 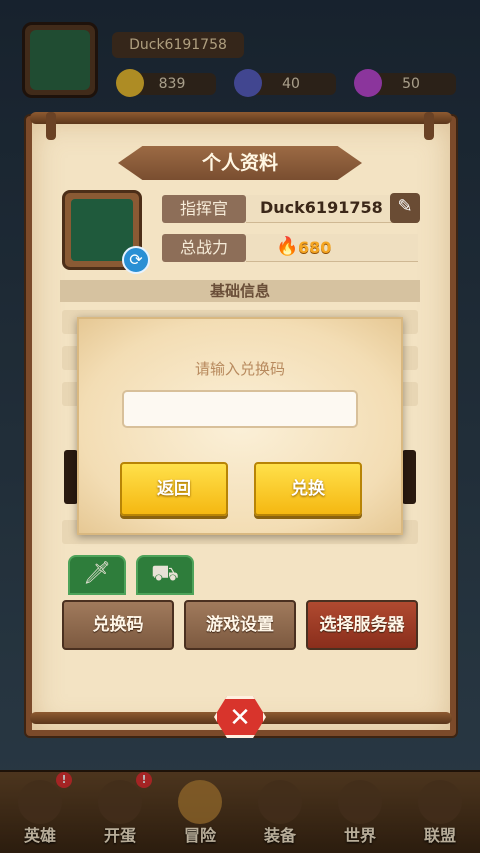 I want to click on refresh-icon: ⟳, so click(x=136, y=260).